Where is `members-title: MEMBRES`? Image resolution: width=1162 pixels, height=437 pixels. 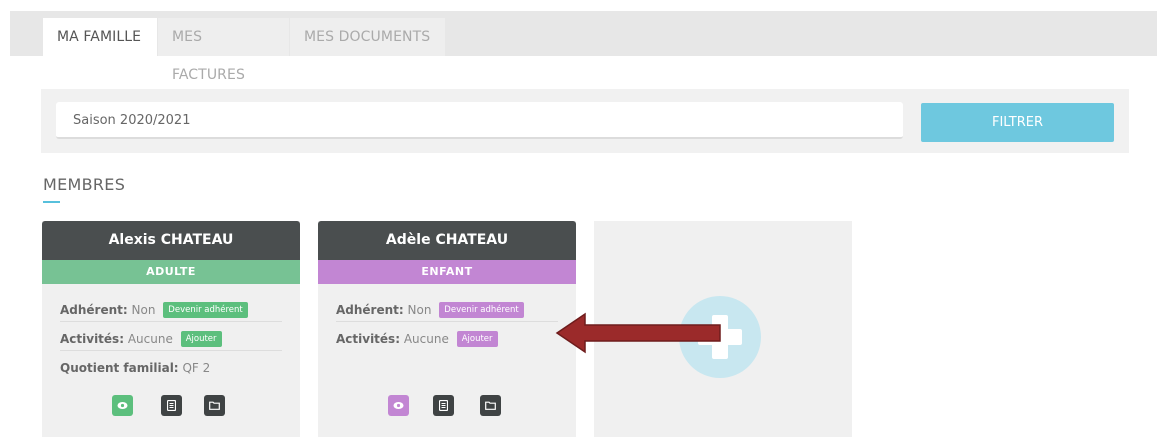
members-title: MEMBRES is located at coordinates (84, 184).